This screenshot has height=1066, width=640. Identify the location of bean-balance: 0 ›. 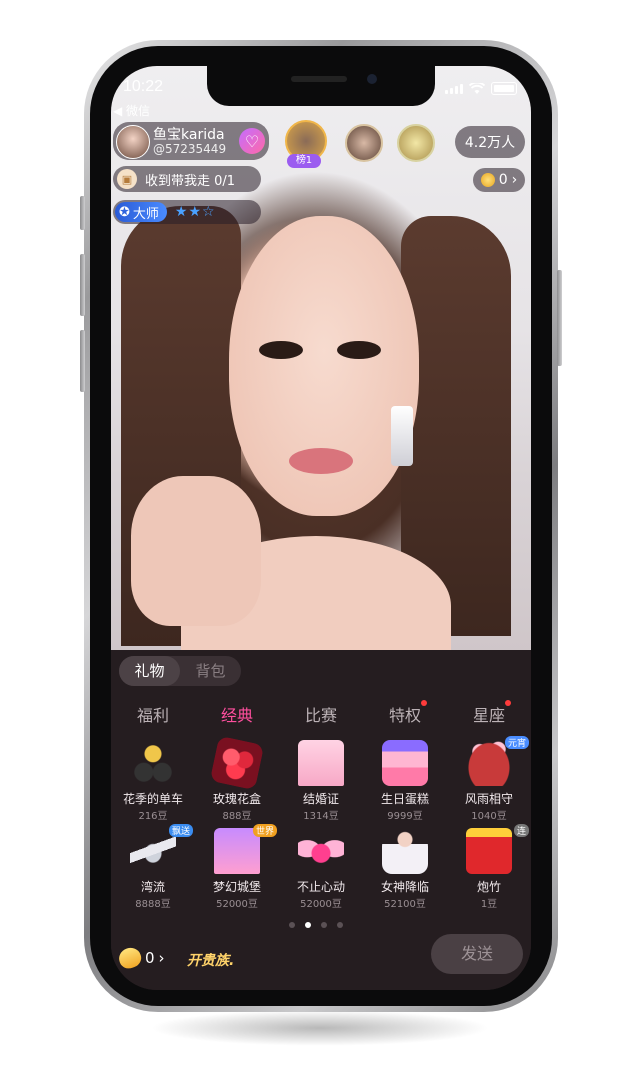
(140, 958).